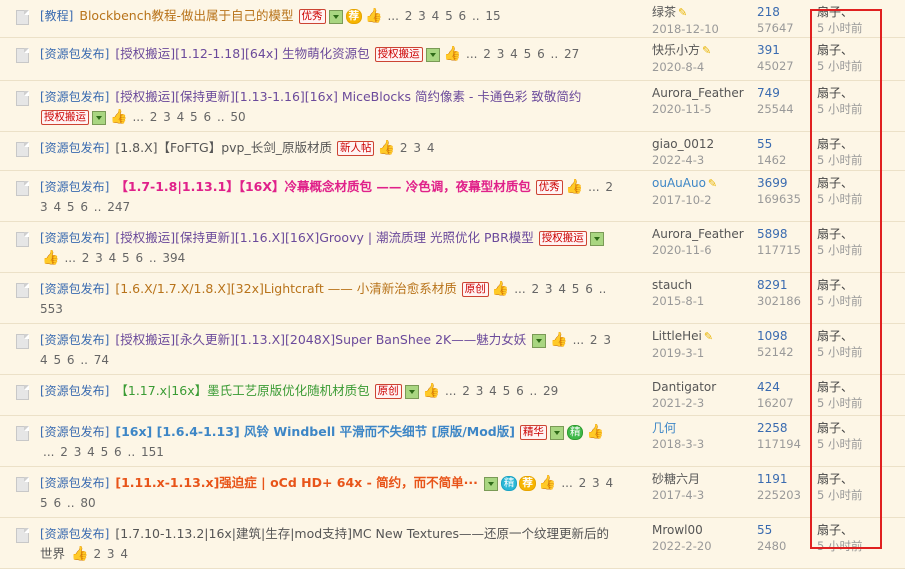 Image resolution: width=905 pixels, height=569 pixels. I want to click on author-name: Dantigator, so click(684, 387).